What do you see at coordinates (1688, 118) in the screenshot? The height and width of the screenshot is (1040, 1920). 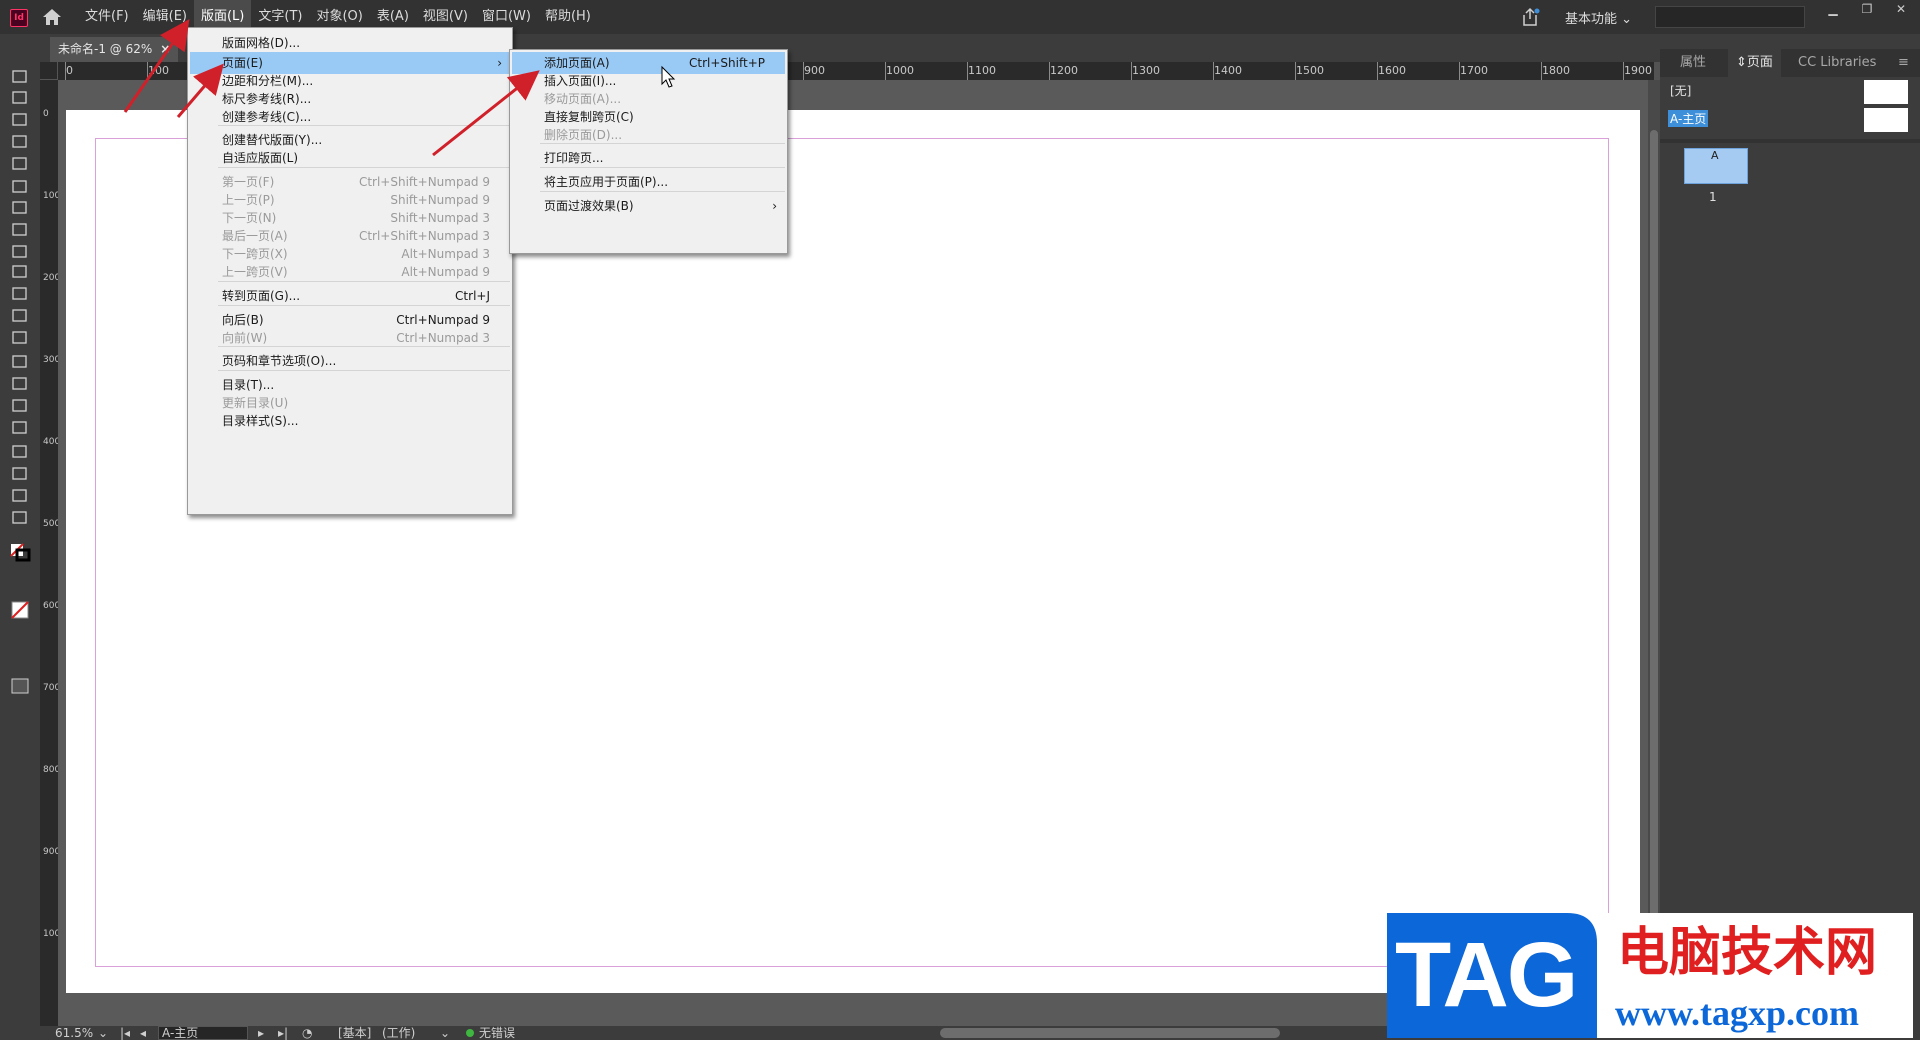 I see `master-a-label: A-主页` at bounding box center [1688, 118].